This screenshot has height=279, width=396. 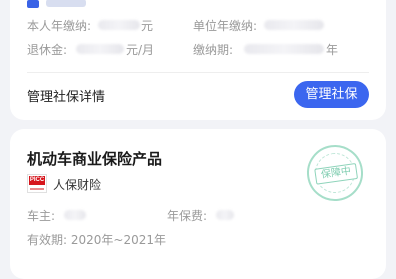 I want to click on validity-label: 有效期:, so click(x=47, y=240).